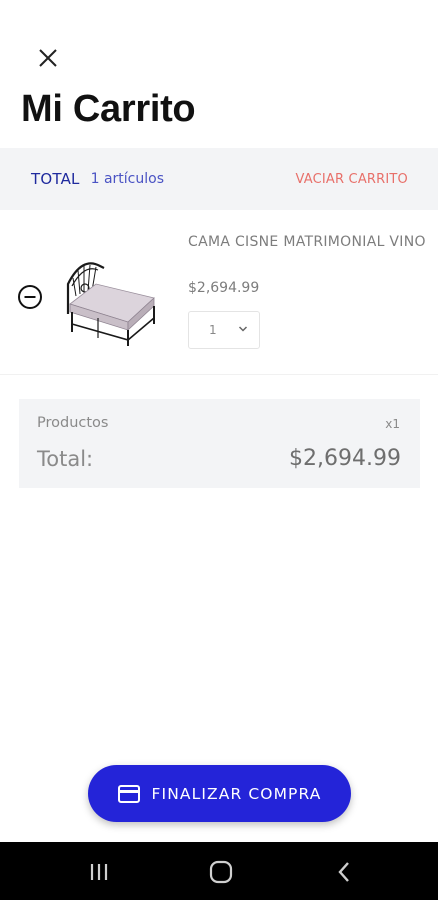 This screenshot has width=438, height=900. I want to click on home-icon, so click(221, 872).